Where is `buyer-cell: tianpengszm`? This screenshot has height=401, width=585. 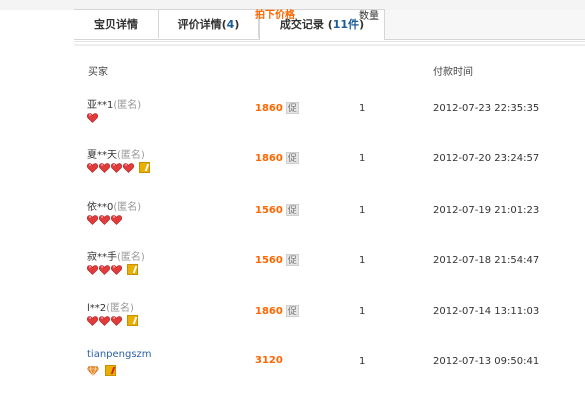
buyer-cell: tianpengszm is located at coordinates (119, 354).